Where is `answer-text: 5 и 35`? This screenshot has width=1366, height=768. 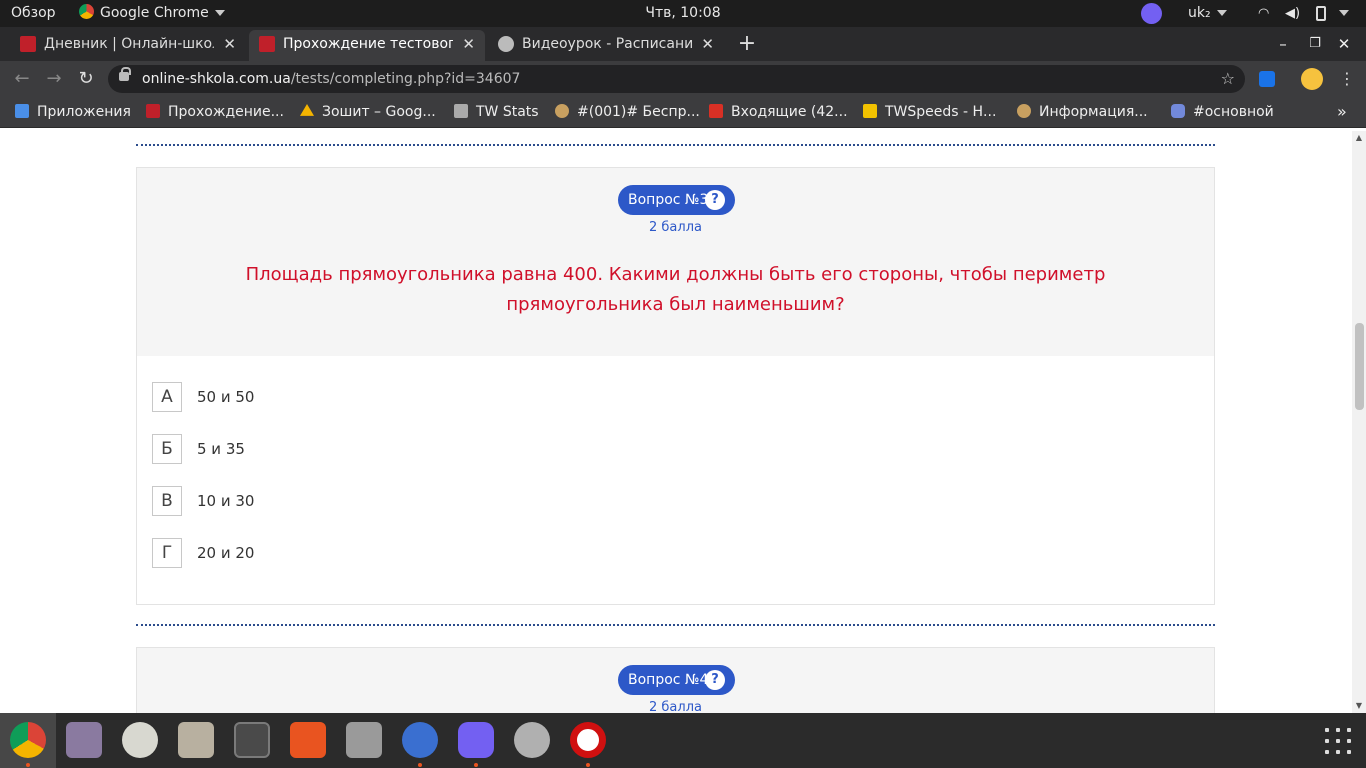
answer-text: 5 и 35 is located at coordinates (221, 449).